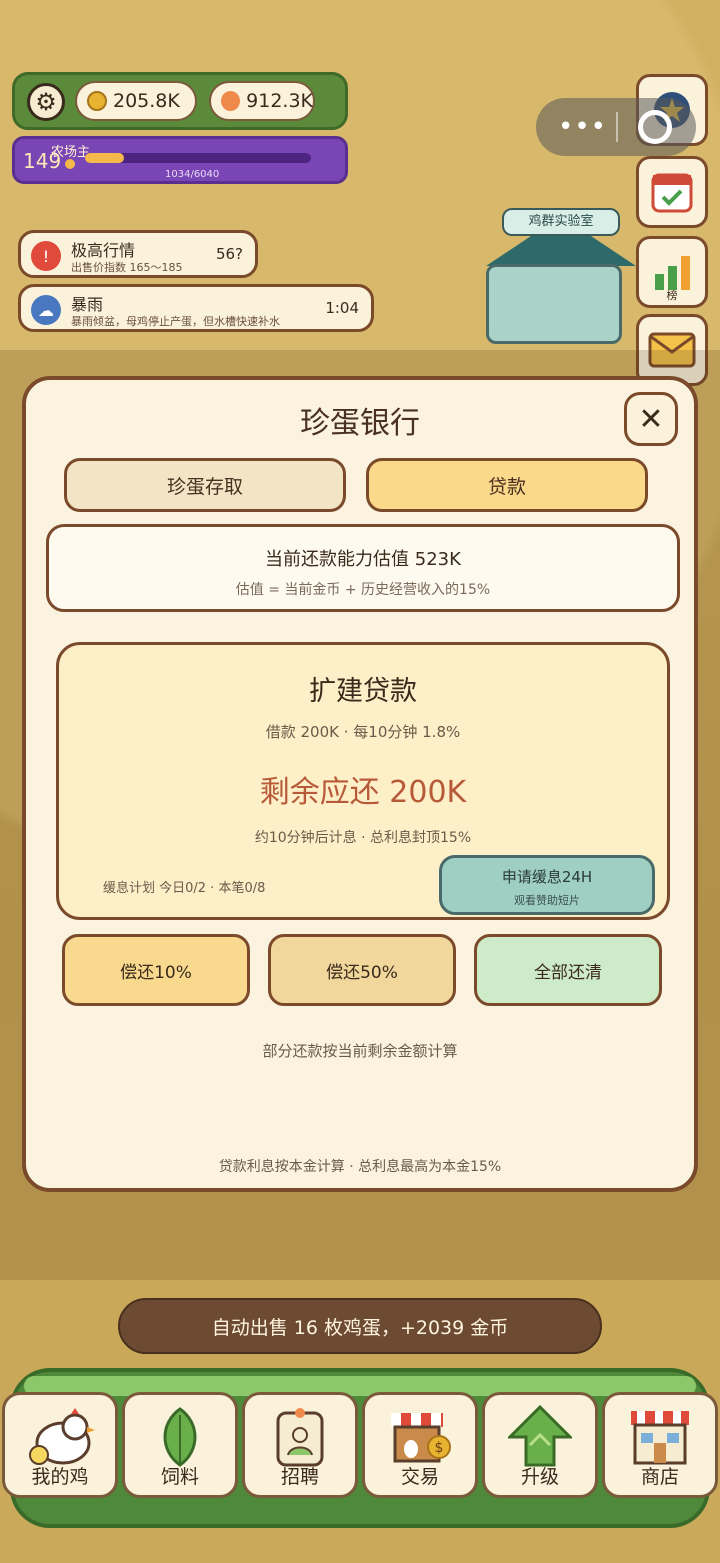  What do you see at coordinates (198, 158) in the screenshot?
I see `xp-bar` at bounding box center [198, 158].